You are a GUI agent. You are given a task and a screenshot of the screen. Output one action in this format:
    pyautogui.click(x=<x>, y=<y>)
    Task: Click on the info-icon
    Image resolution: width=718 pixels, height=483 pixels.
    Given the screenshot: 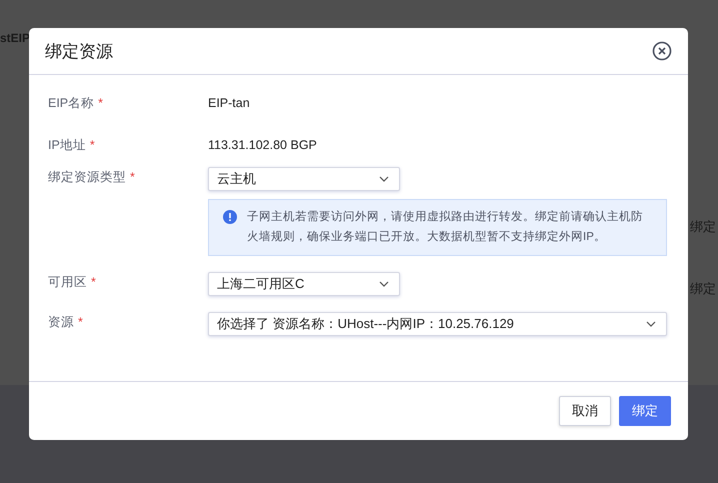 What is the action you would take?
    pyautogui.click(x=230, y=217)
    